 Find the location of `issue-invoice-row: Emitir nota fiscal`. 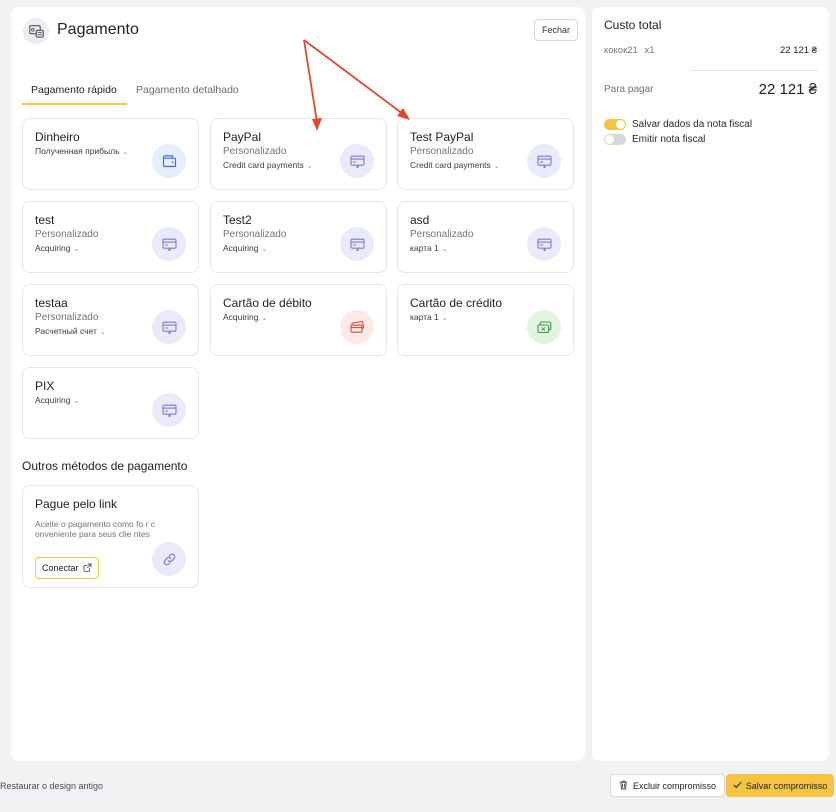

issue-invoice-row: Emitir nota fiscal is located at coordinates (654, 139).